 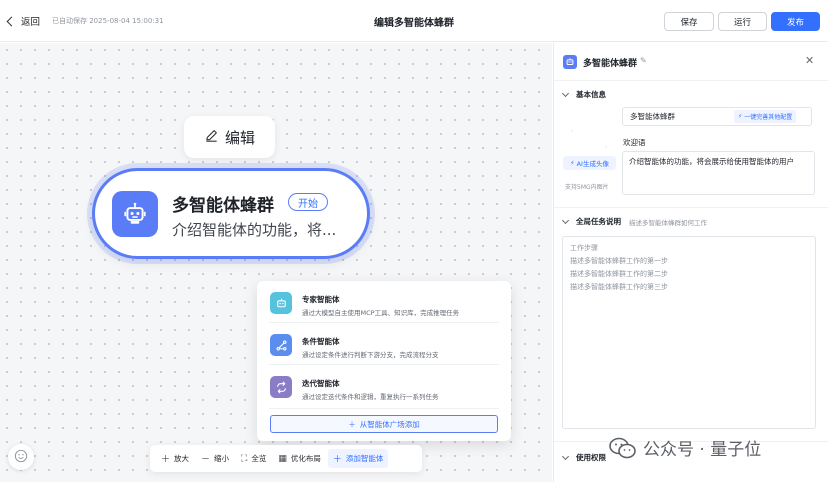 I want to click on section-basic-info: 基本信息, so click(x=691, y=96).